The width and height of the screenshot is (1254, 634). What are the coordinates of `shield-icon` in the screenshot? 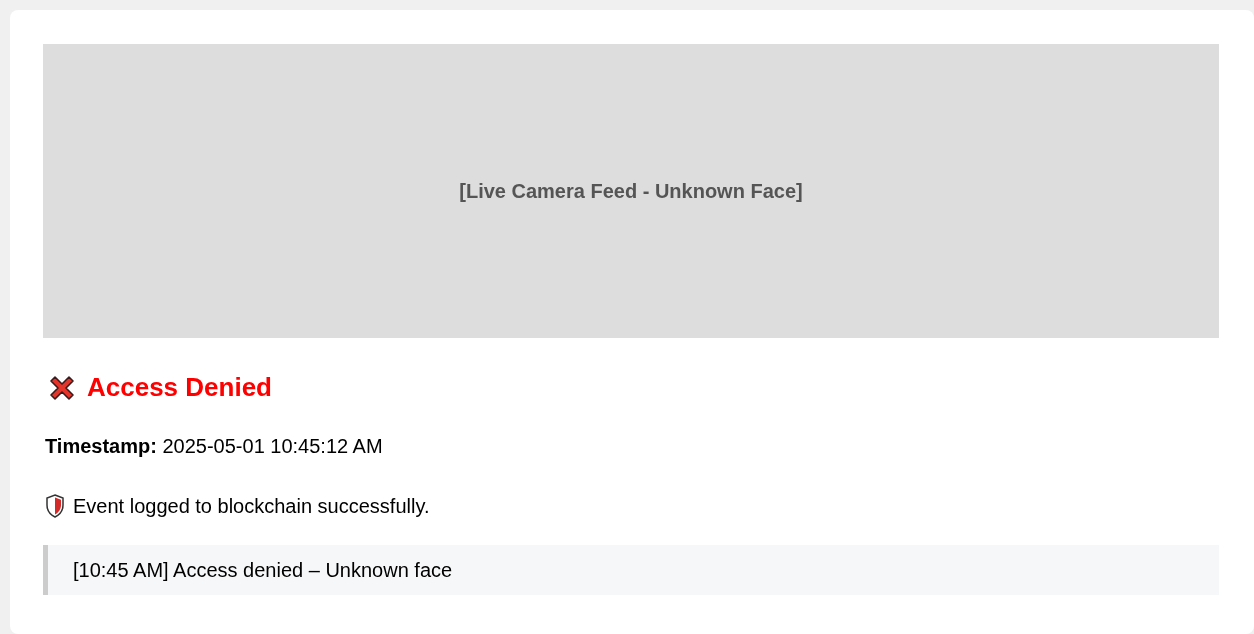 It's located at (55, 506).